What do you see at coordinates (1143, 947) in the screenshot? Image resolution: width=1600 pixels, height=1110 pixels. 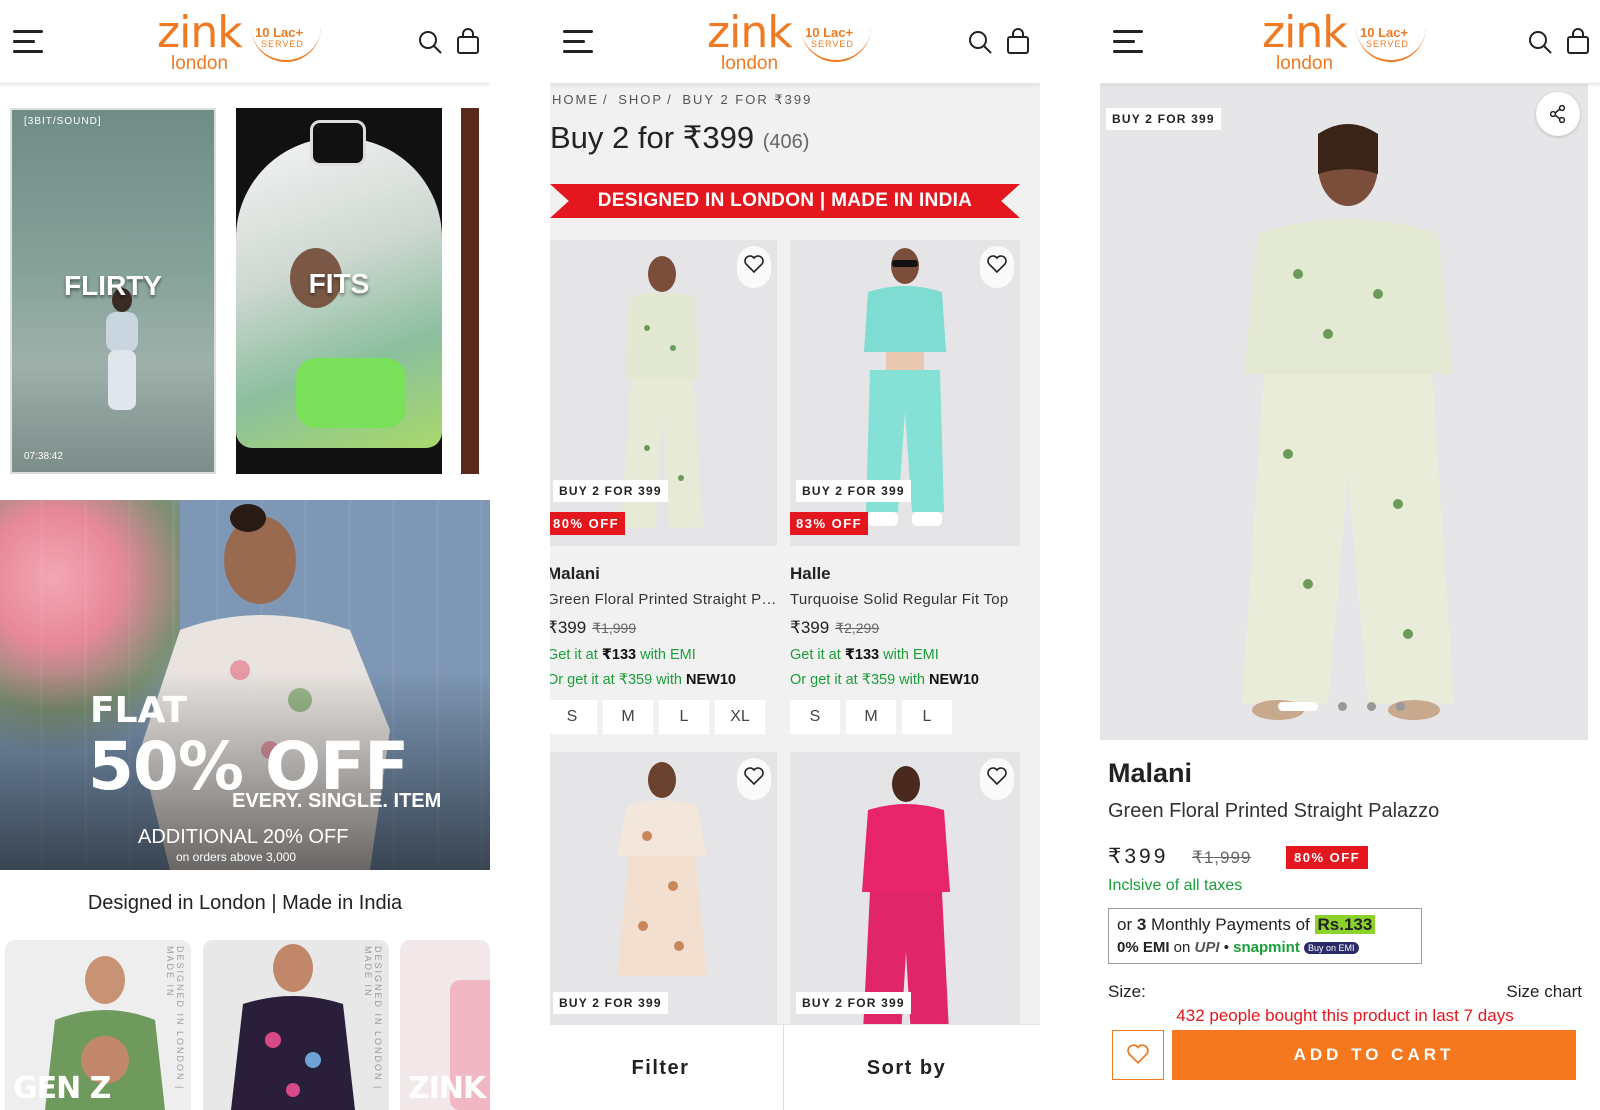 I see `emi-zero: 0% EMI` at bounding box center [1143, 947].